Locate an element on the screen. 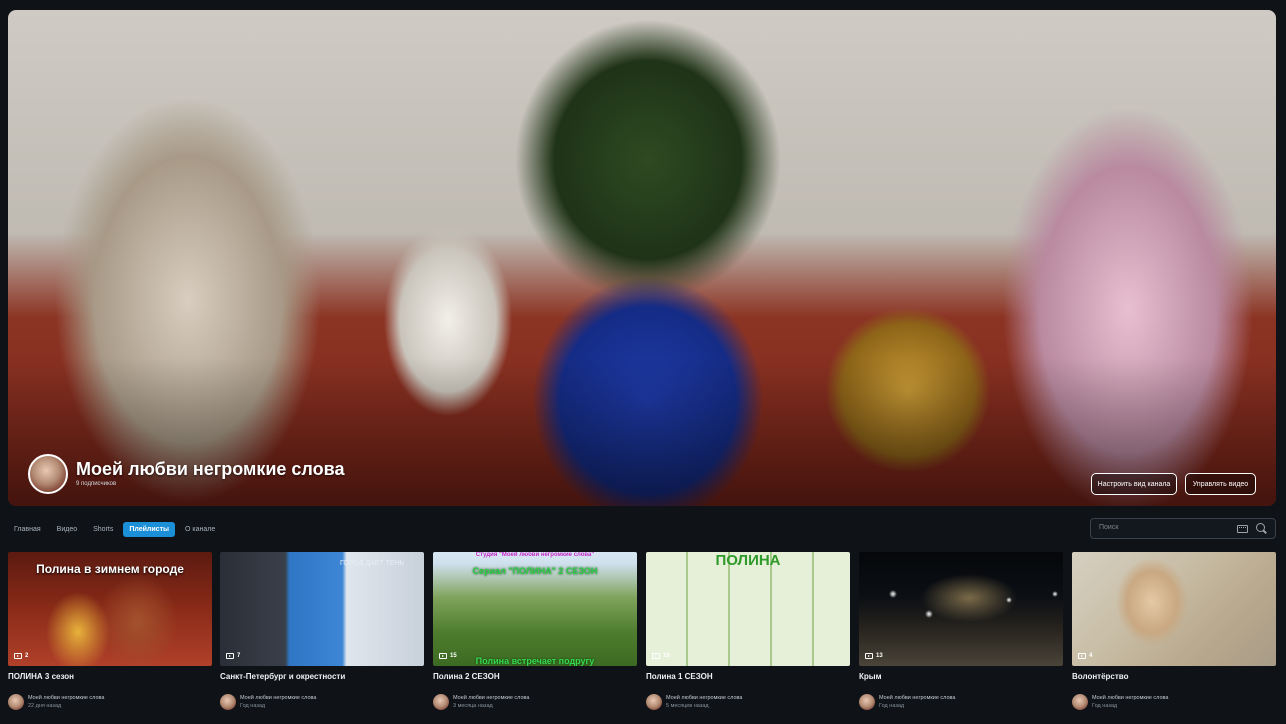  video-count-badge: 4 is located at coordinates (1085, 656).